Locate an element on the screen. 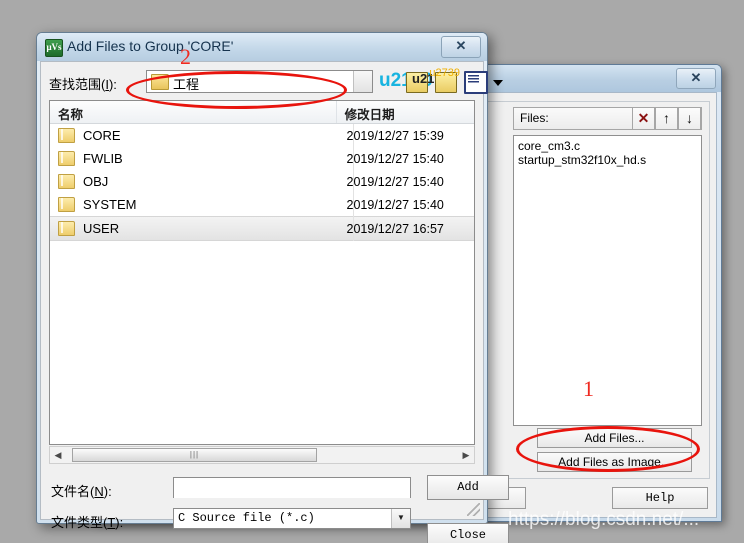 The height and width of the screenshot is (543, 744). files-toolbar: ✕ ↑ ↓ is located at coordinates (666, 118).